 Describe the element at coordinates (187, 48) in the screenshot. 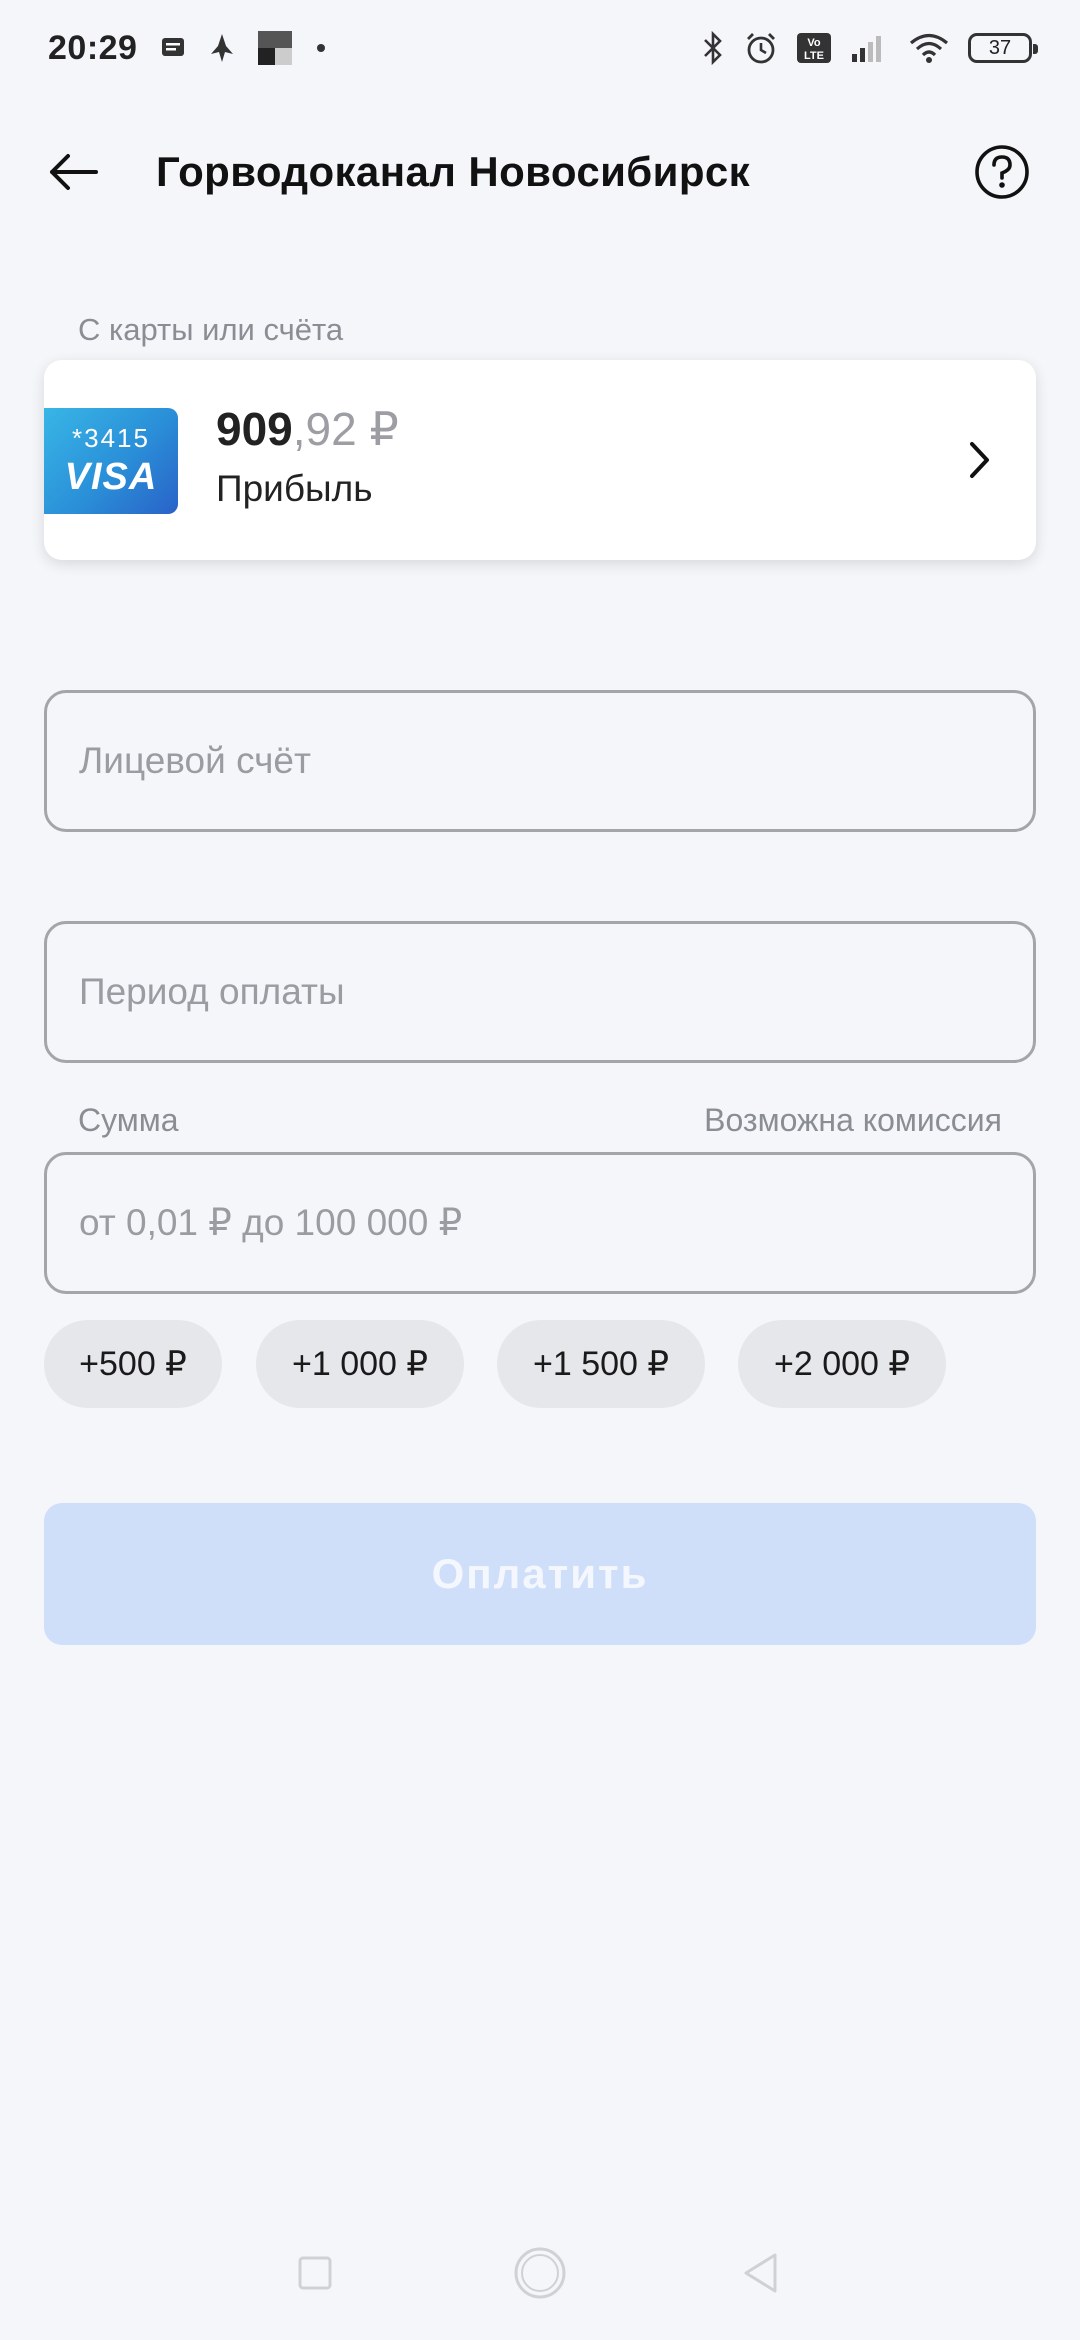

I see `status-left: 20:29` at that location.